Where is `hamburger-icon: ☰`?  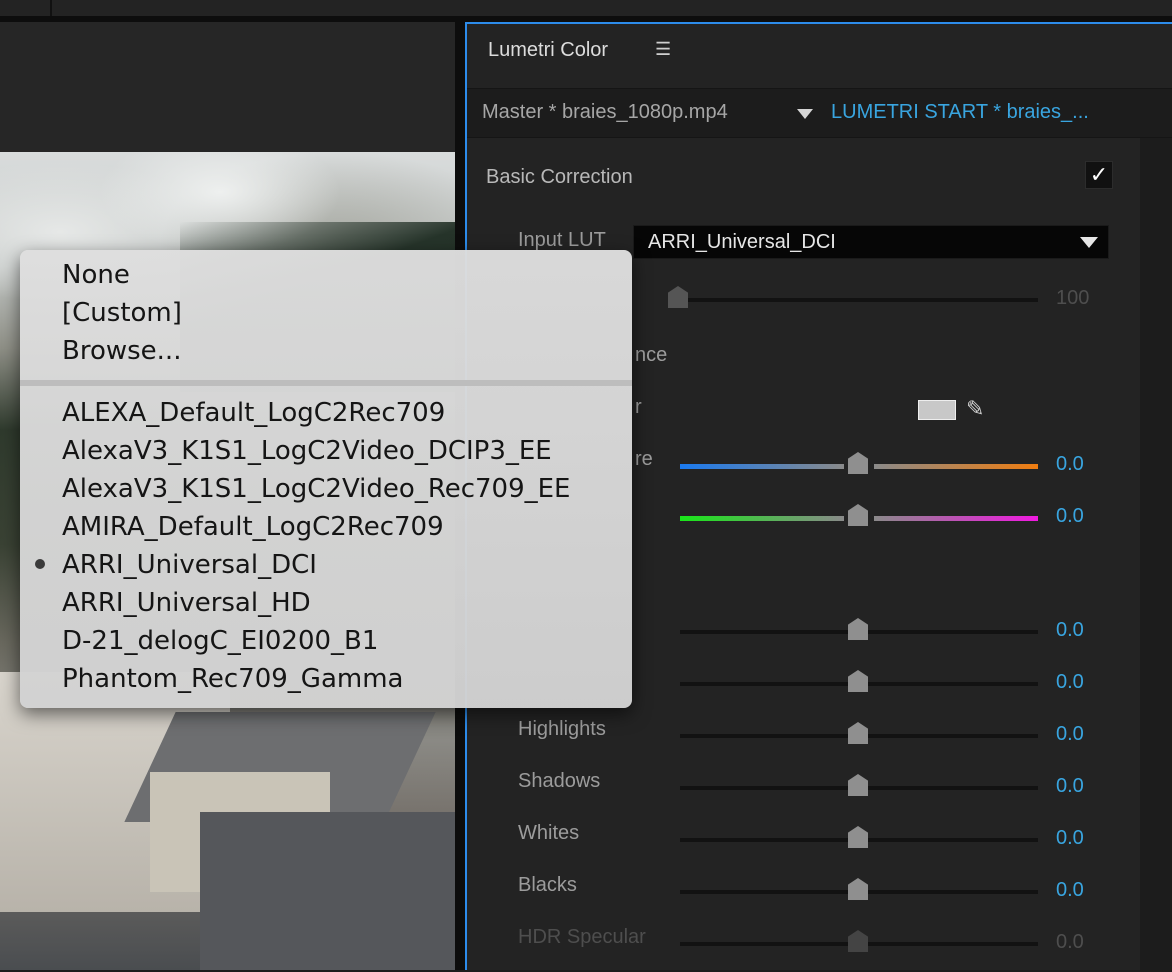
hamburger-icon: ☰ is located at coordinates (663, 49).